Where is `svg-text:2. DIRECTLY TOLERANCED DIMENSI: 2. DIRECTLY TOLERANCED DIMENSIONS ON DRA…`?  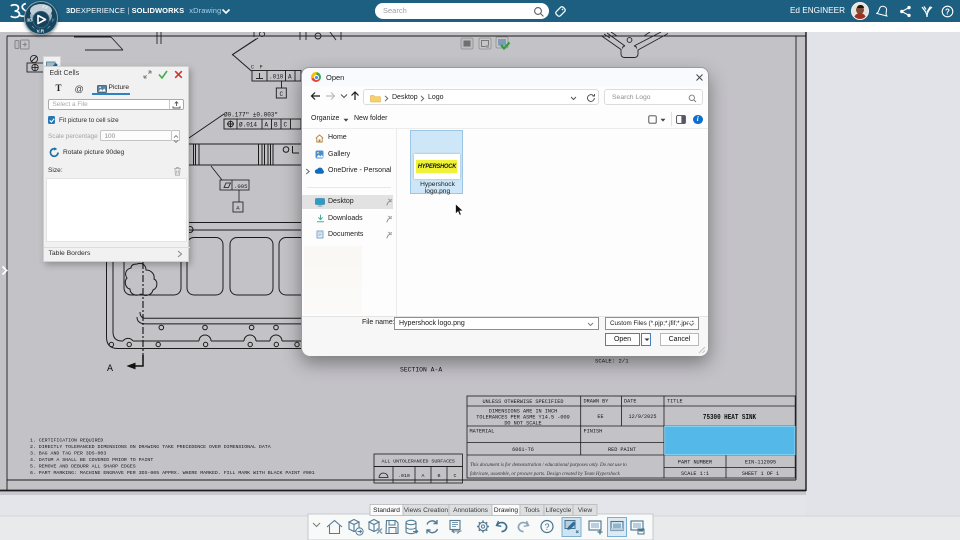
svg-text:2. DIRECTLY TOLERANCED DIMENSI: 2. DIRECTLY TOLERANCED DIMENSIONS ON DRA… is located at coordinates (150, 447).